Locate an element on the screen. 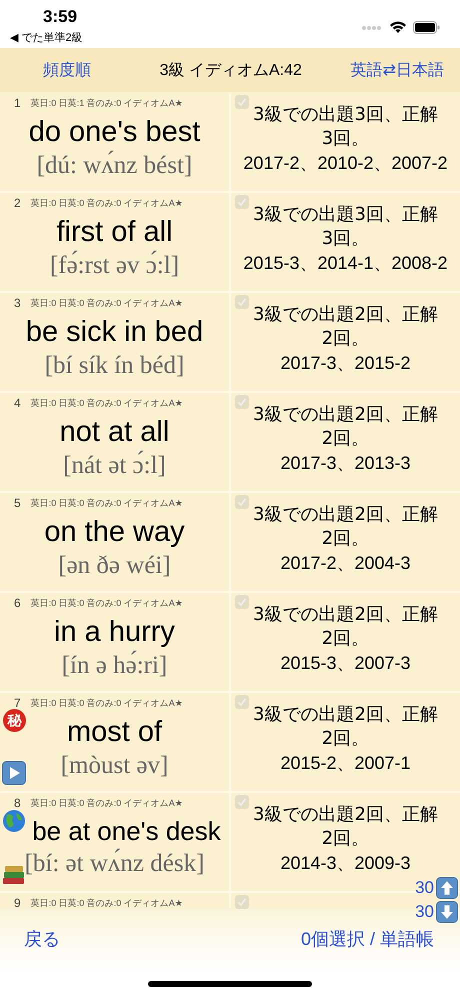 This screenshot has width=460, height=996. exam-dates: 2015-3、2007-3 is located at coordinates (345, 663).